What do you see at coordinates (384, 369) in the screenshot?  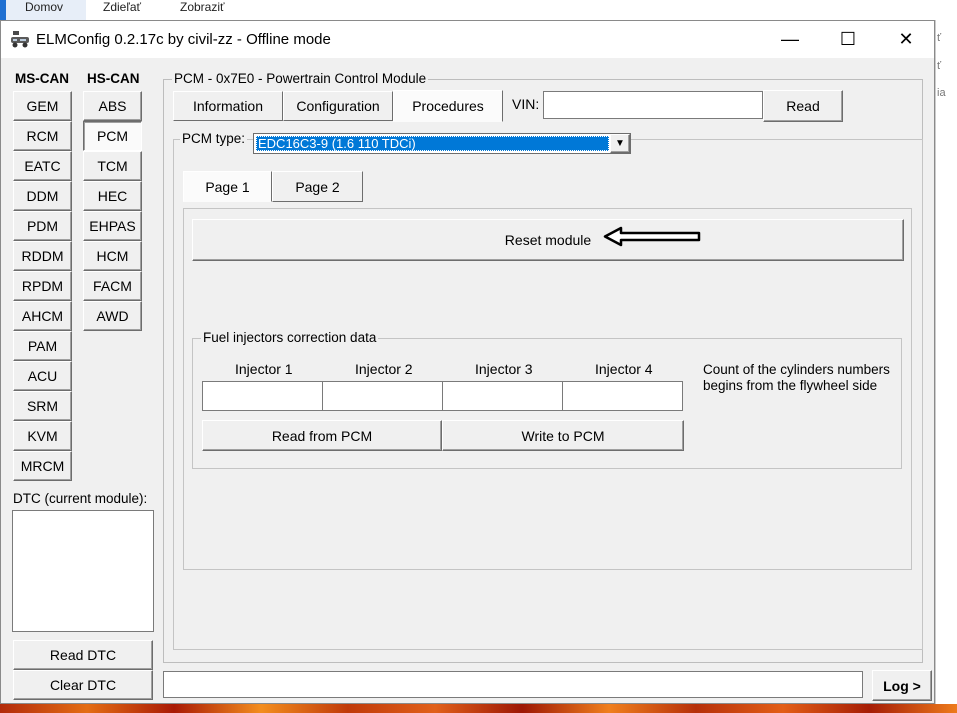 I see `injector-2-header: Injector 2` at bounding box center [384, 369].